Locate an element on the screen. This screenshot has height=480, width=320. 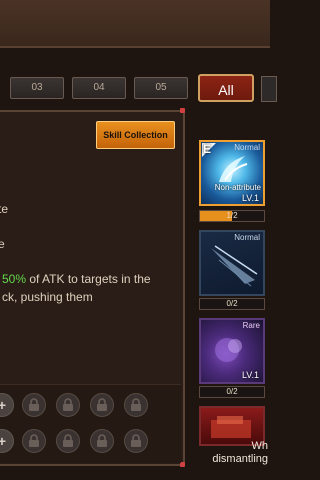
card-1-count-bar: 1/2 is located at coordinates (232, 216).